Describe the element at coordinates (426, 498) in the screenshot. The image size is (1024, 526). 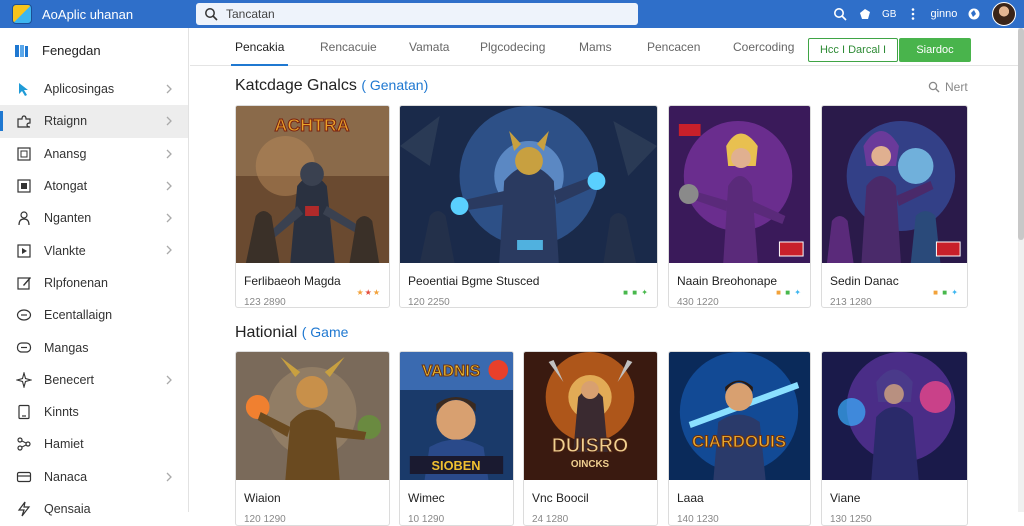
I see `card-title: Wimec` at that location.